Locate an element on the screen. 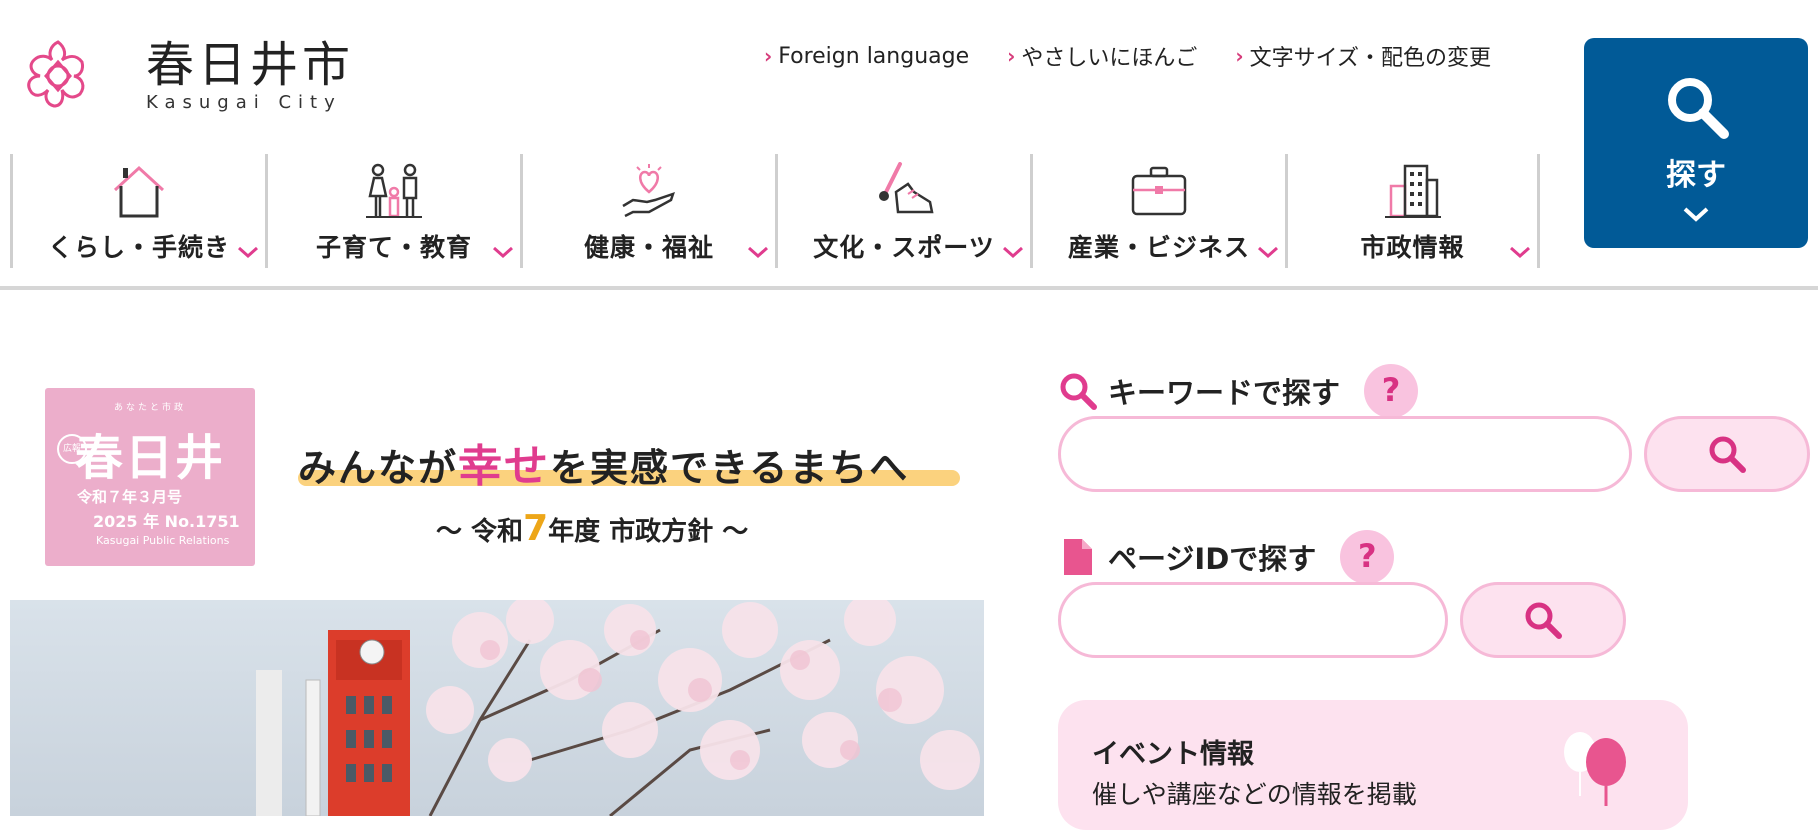  keyword-help-button: ? is located at coordinates (1391, 391).